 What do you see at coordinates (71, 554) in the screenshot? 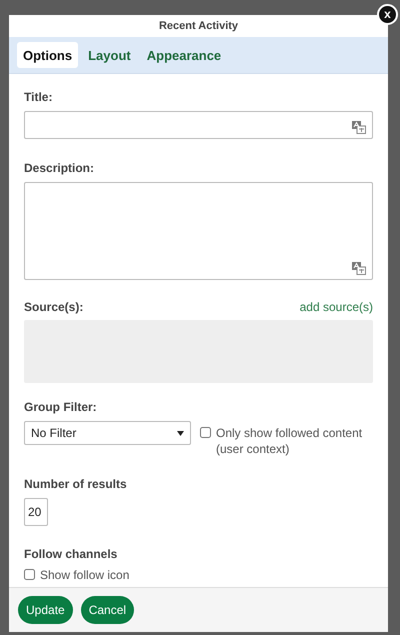
I see `field-label: Follow channels` at bounding box center [71, 554].